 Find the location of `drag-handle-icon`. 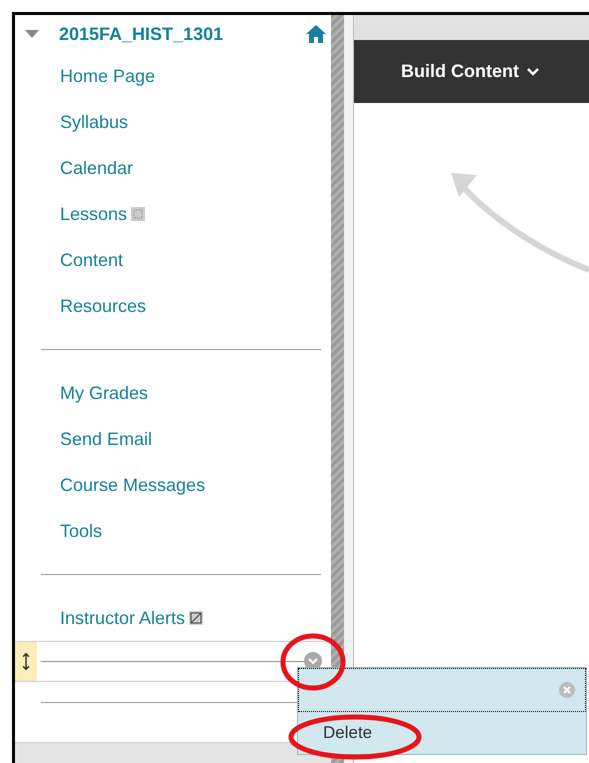

drag-handle-icon is located at coordinates (26, 661).